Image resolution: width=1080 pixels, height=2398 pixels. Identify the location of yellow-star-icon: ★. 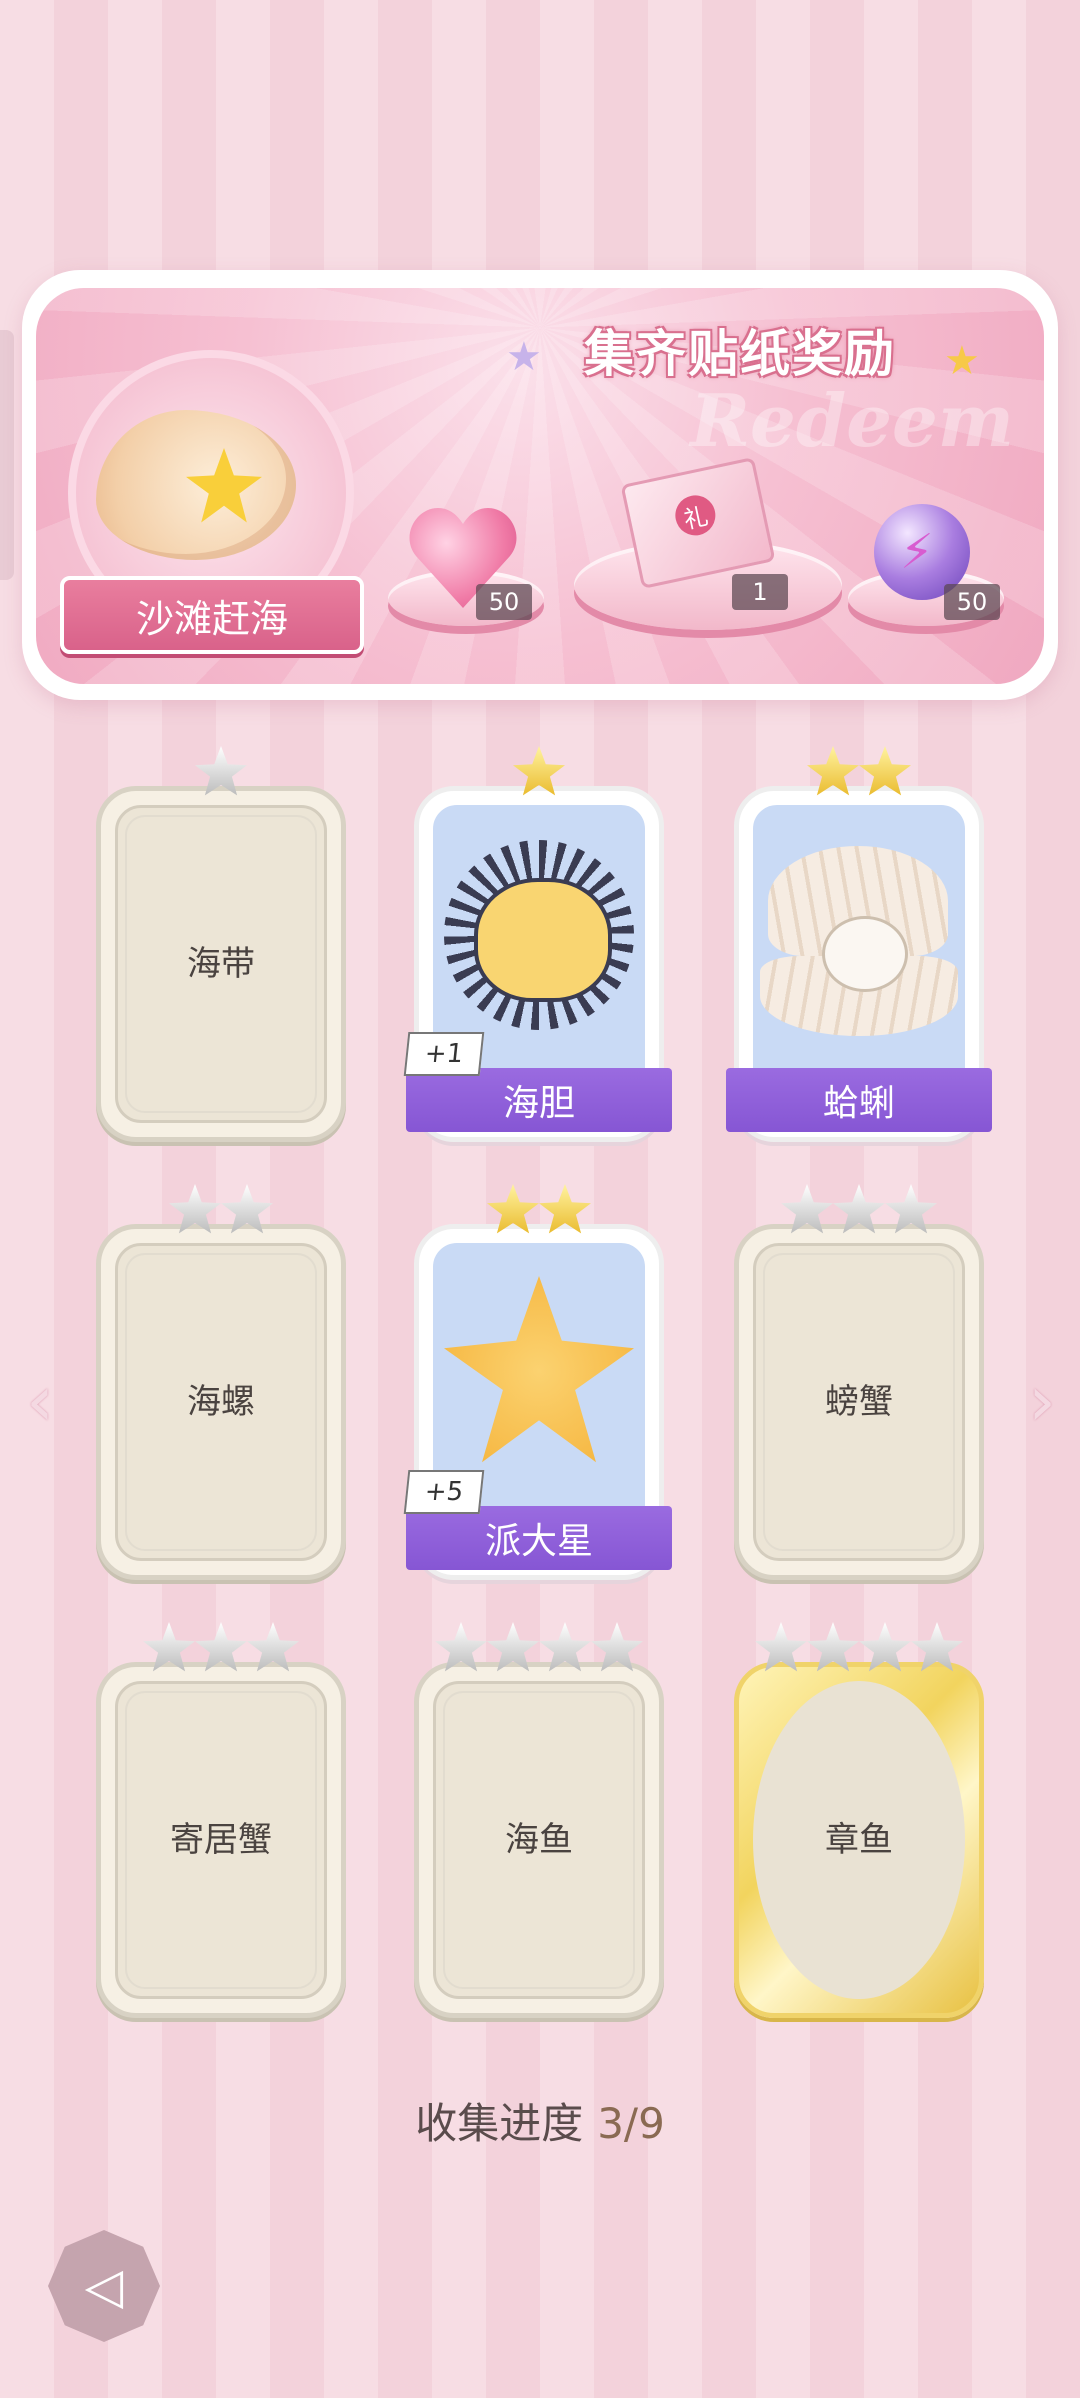
(962, 361).